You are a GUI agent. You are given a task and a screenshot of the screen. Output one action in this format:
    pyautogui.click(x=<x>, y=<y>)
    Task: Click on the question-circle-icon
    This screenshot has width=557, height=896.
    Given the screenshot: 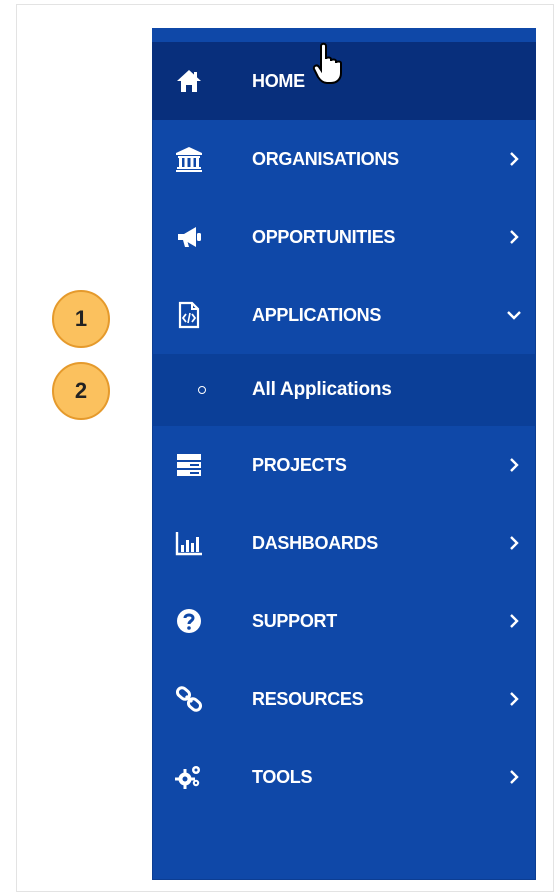 What is the action you would take?
    pyautogui.click(x=189, y=621)
    